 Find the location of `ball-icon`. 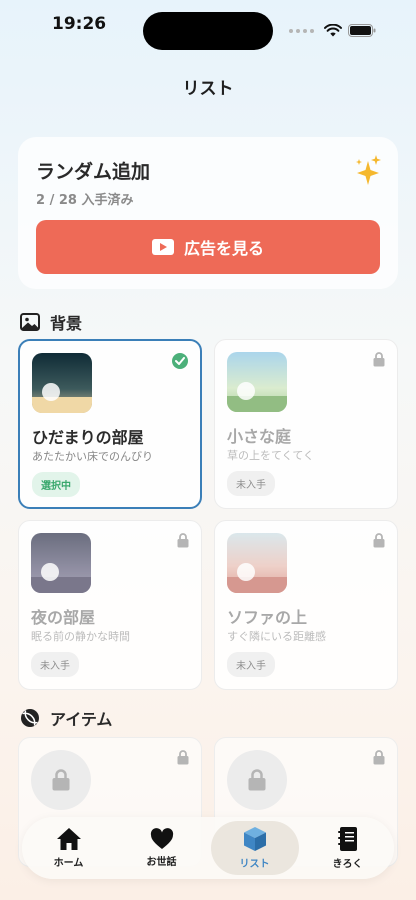

ball-icon is located at coordinates (30, 718).